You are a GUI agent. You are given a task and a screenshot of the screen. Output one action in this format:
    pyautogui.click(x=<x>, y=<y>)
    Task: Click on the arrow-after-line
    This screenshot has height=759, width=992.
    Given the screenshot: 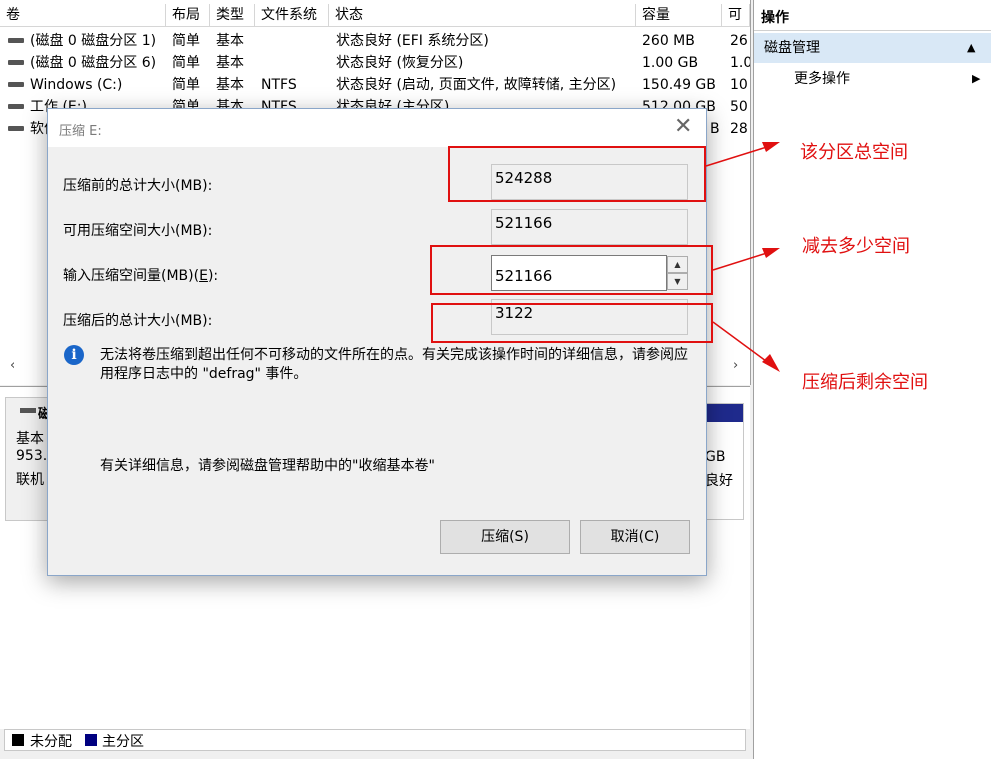 What is the action you would take?
    pyautogui.click(x=741, y=343)
    